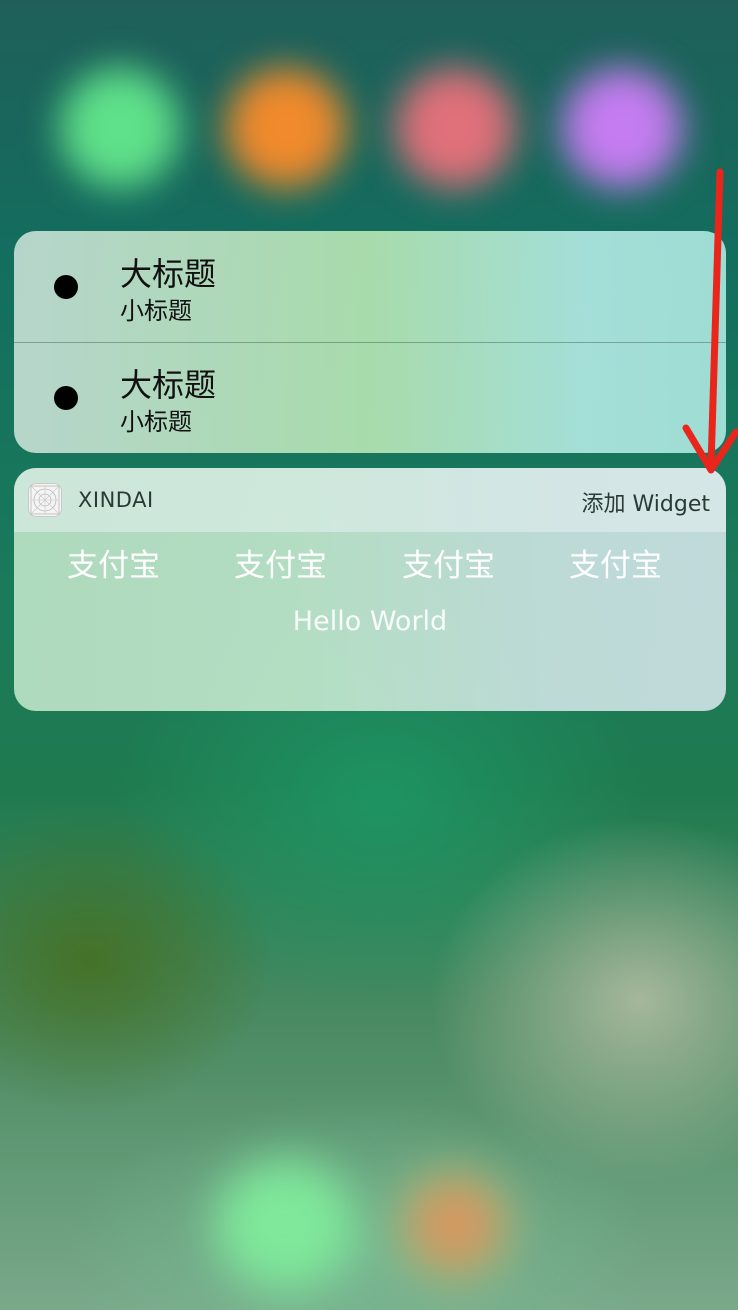  What do you see at coordinates (455, 1225) in the screenshot?
I see `blurred-dock-icon-photos` at bounding box center [455, 1225].